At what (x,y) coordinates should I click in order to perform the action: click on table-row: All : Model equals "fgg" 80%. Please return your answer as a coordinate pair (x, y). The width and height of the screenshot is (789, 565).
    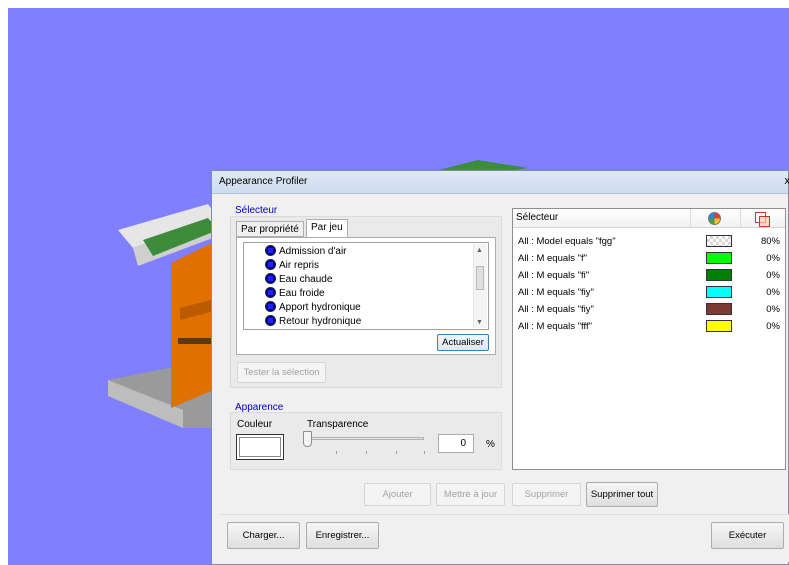
    Looking at the image, I should click on (649, 241).